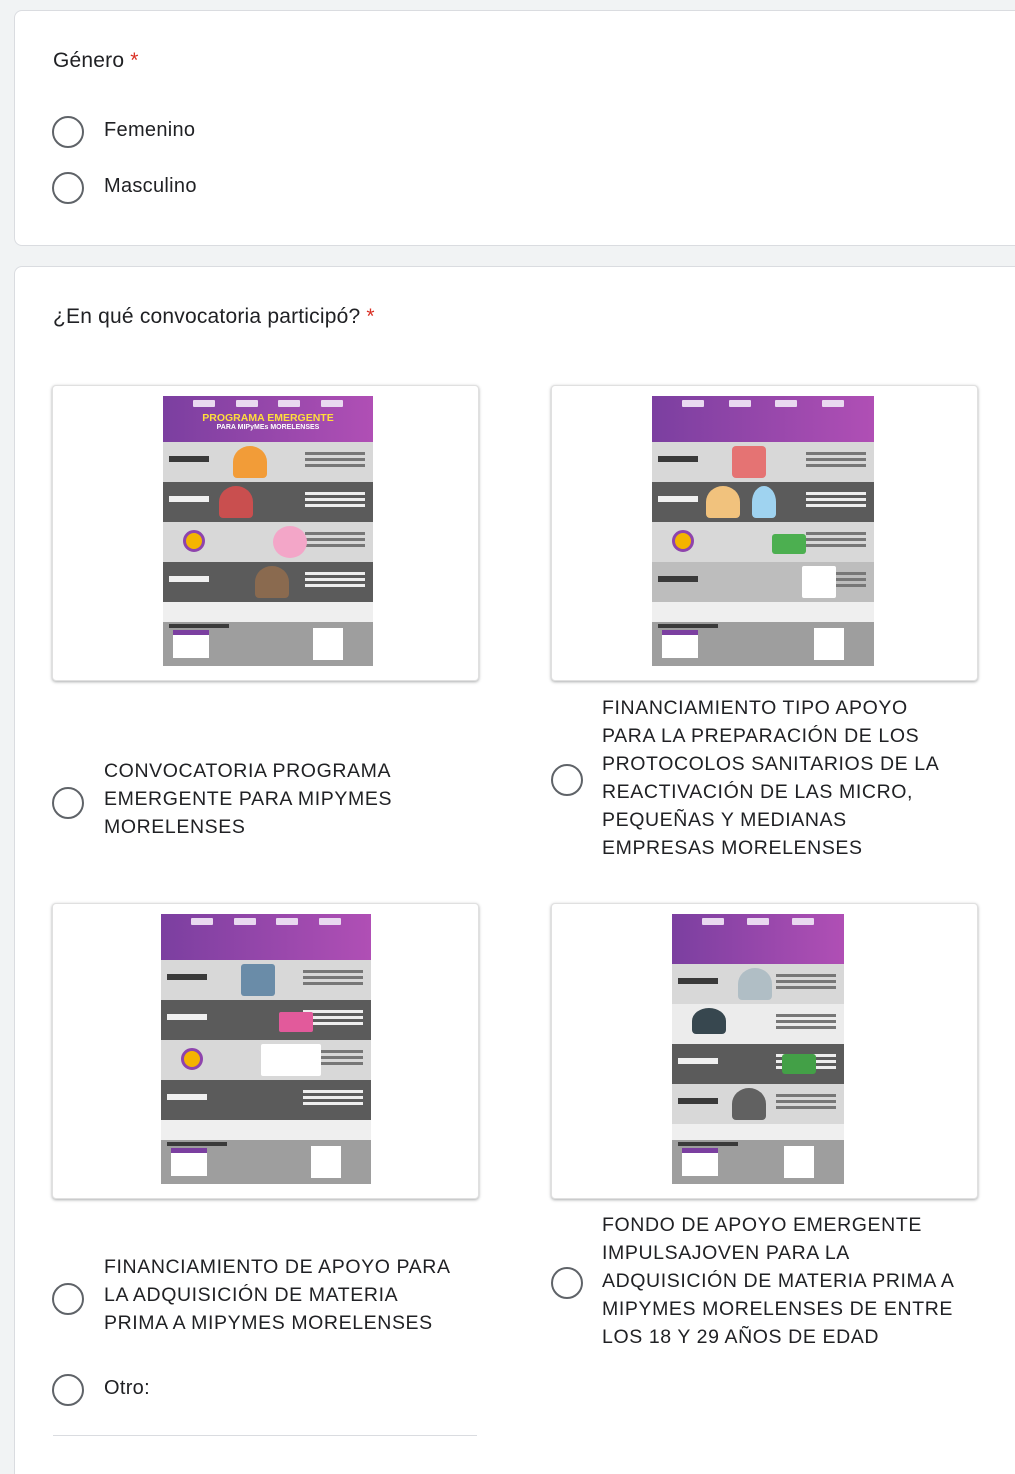  I want to click on question-title-text: ¿En qué convocatoria participó?, so click(207, 316).